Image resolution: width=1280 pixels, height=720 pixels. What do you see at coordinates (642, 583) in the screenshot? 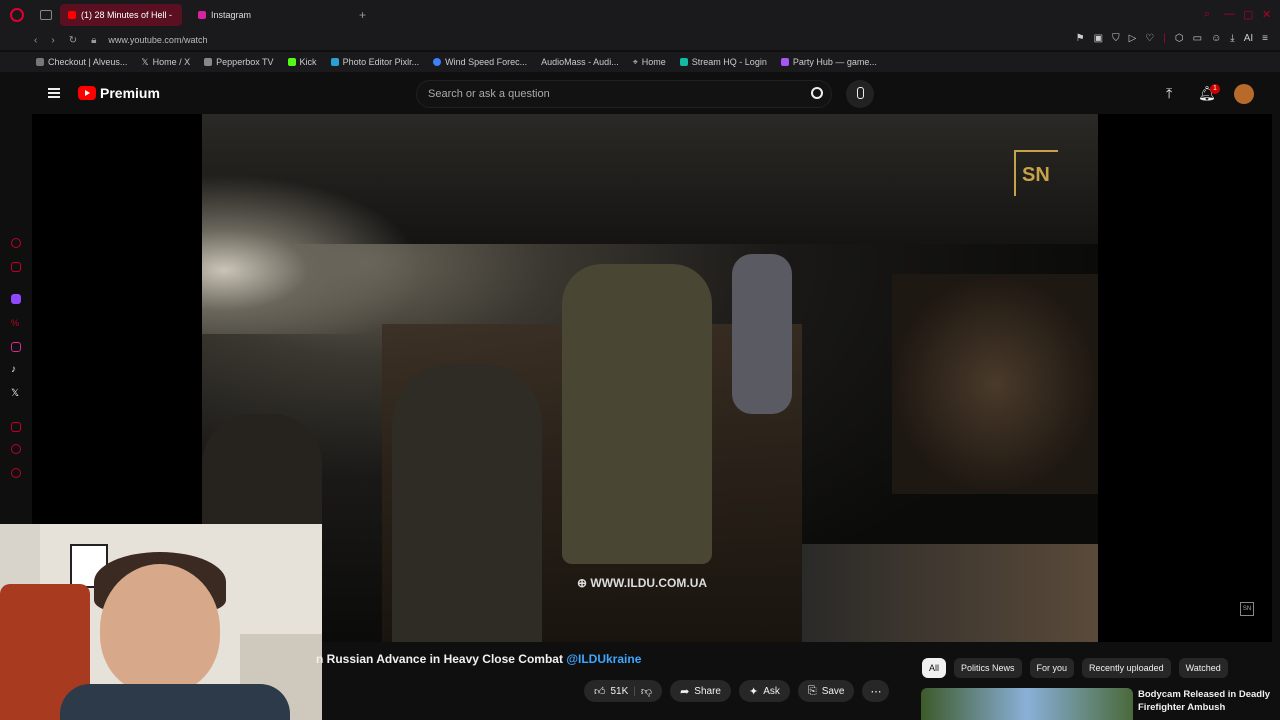
I see `video-watermark: ⊕ WWW.ILDU.COM.UA` at bounding box center [642, 583].